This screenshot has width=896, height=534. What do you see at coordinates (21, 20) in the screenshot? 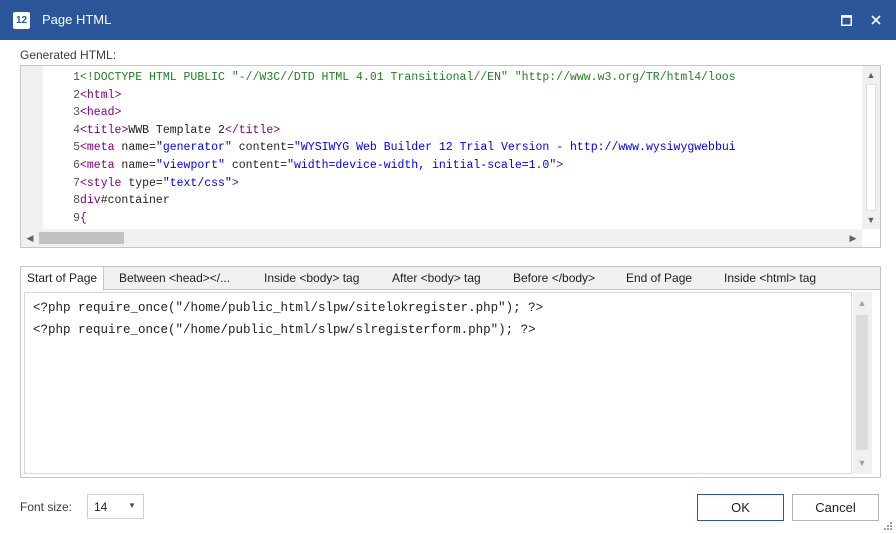
I see `app-icon: 12` at bounding box center [21, 20].